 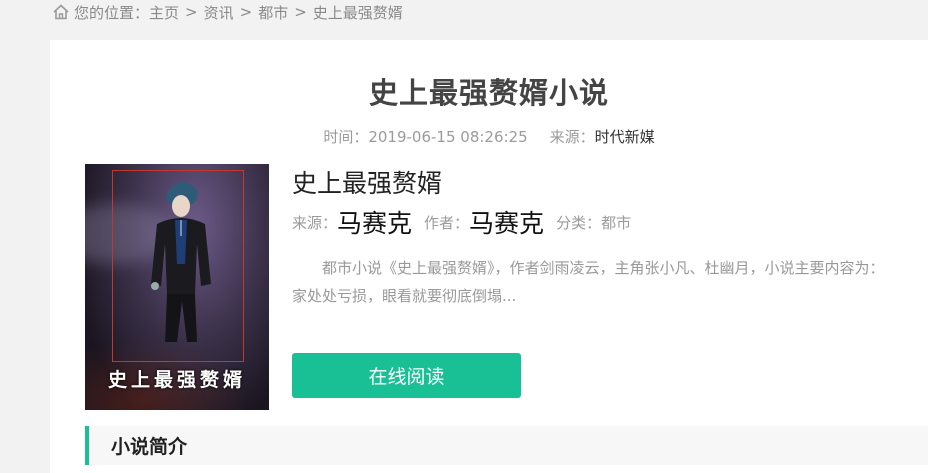 I want to click on breadcrumb-item-urban: 都市, so click(x=273, y=12).